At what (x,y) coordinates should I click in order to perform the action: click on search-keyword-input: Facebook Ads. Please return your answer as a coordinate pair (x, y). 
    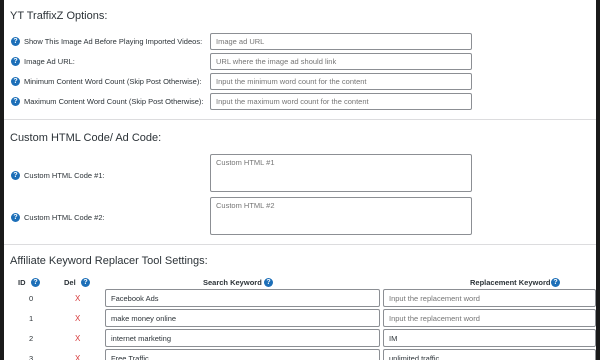
    Looking at the image, I should click on (242, 298).